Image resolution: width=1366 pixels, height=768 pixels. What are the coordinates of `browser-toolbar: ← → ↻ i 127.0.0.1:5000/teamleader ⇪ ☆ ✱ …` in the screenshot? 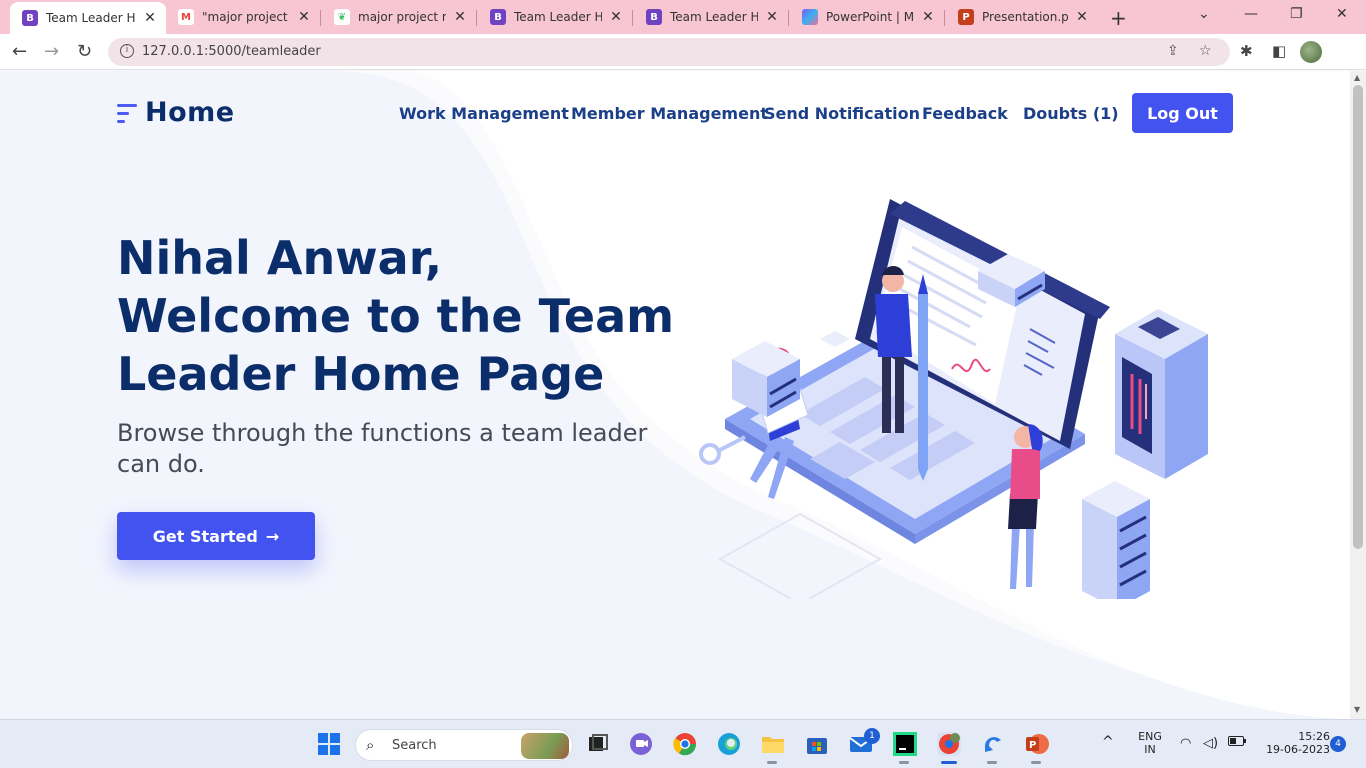 It's located at (683, 52).